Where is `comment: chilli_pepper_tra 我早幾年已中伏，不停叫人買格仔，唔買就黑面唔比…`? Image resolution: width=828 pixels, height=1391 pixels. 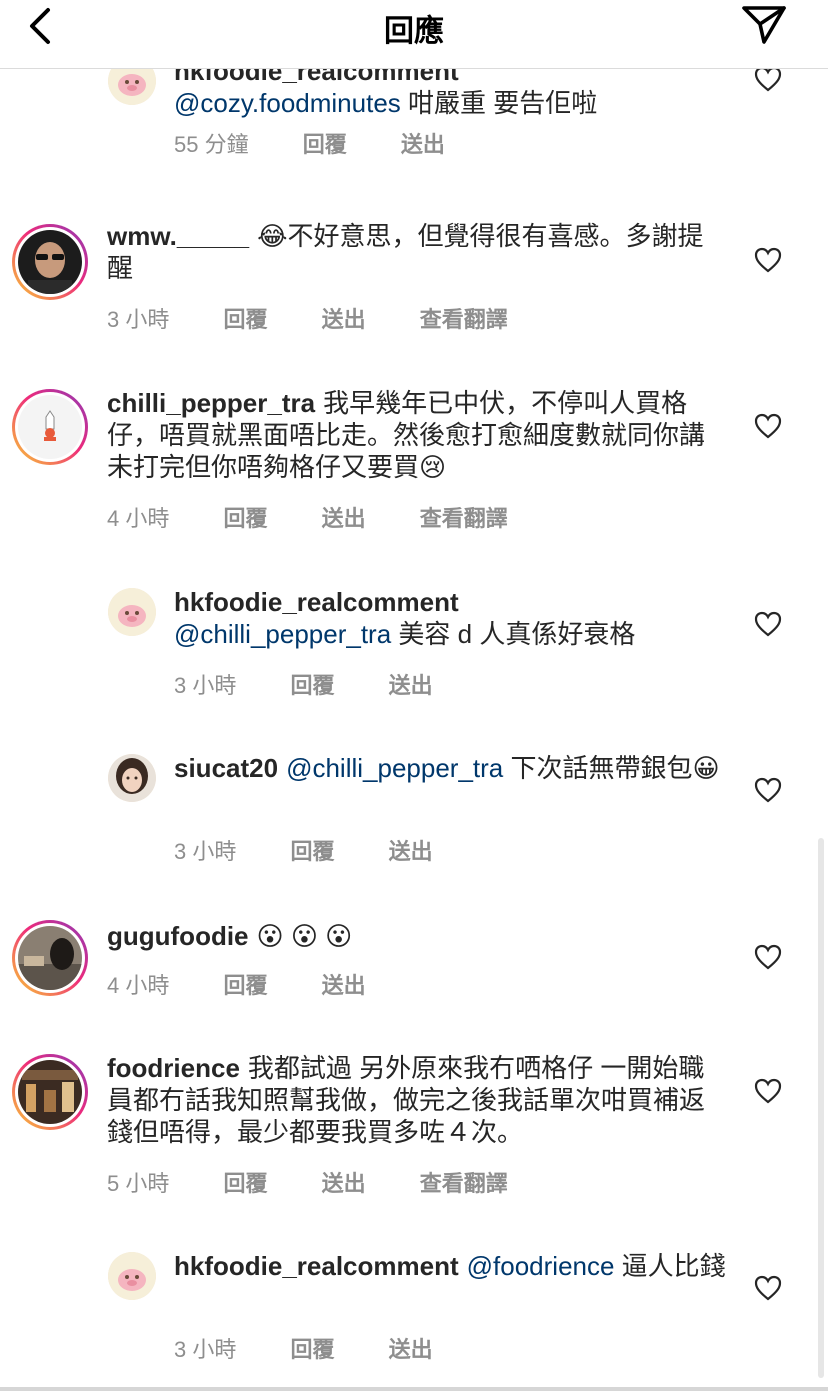
comment: chilli_pepper_tra 我早幾年已中伏，不停叫人買格仔，唔買就黑面唔比… is located at coordinates (414, 487).